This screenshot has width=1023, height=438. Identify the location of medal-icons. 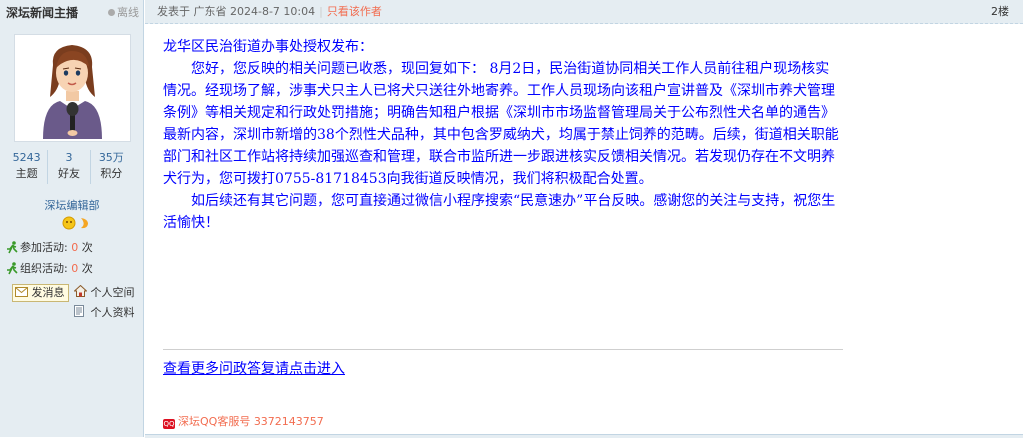
(75, 223).